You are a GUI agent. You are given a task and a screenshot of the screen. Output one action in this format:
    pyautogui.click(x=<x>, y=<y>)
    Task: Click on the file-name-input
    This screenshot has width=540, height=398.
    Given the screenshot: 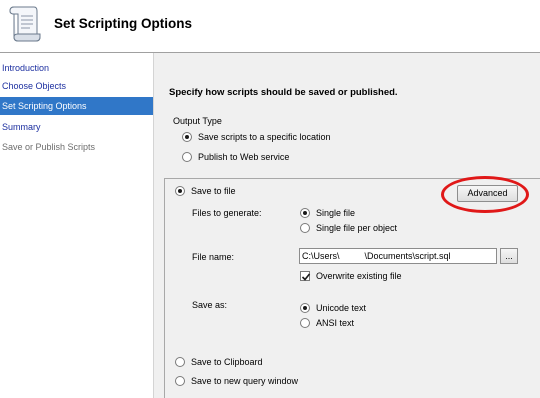 What is the action you would take?
    pyautogui.click(x=398, y=256)
    